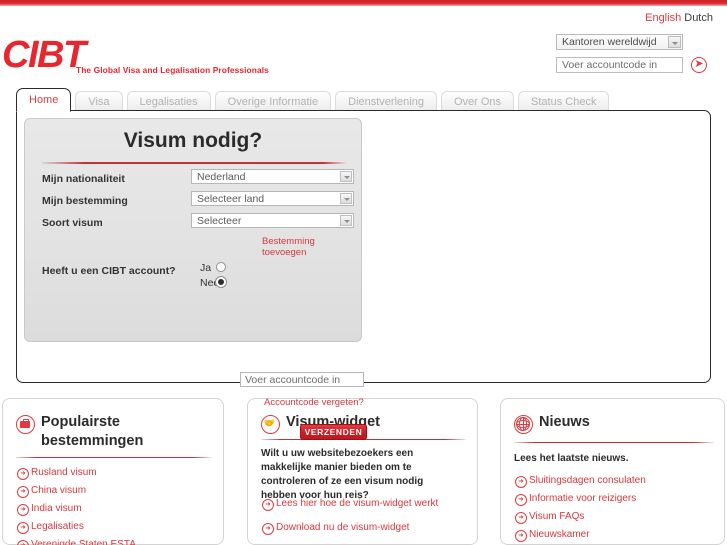 This screenshot has width=727, height=545. What do you see at coordinates (610, 65) in the screenshot?
I see `header-accountcode-placeholder: Voer accountcode in` at bounding box center [610, 65].